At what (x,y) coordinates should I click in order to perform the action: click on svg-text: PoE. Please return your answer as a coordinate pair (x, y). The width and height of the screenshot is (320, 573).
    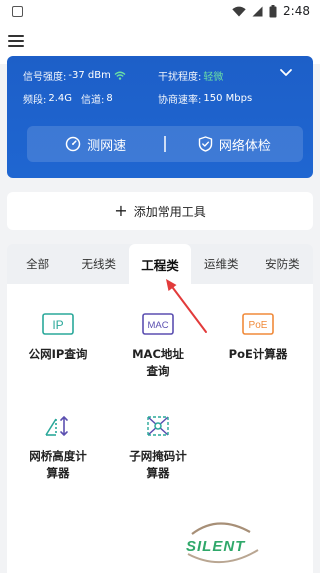
    Looking at the image, I should click on (258, 325).